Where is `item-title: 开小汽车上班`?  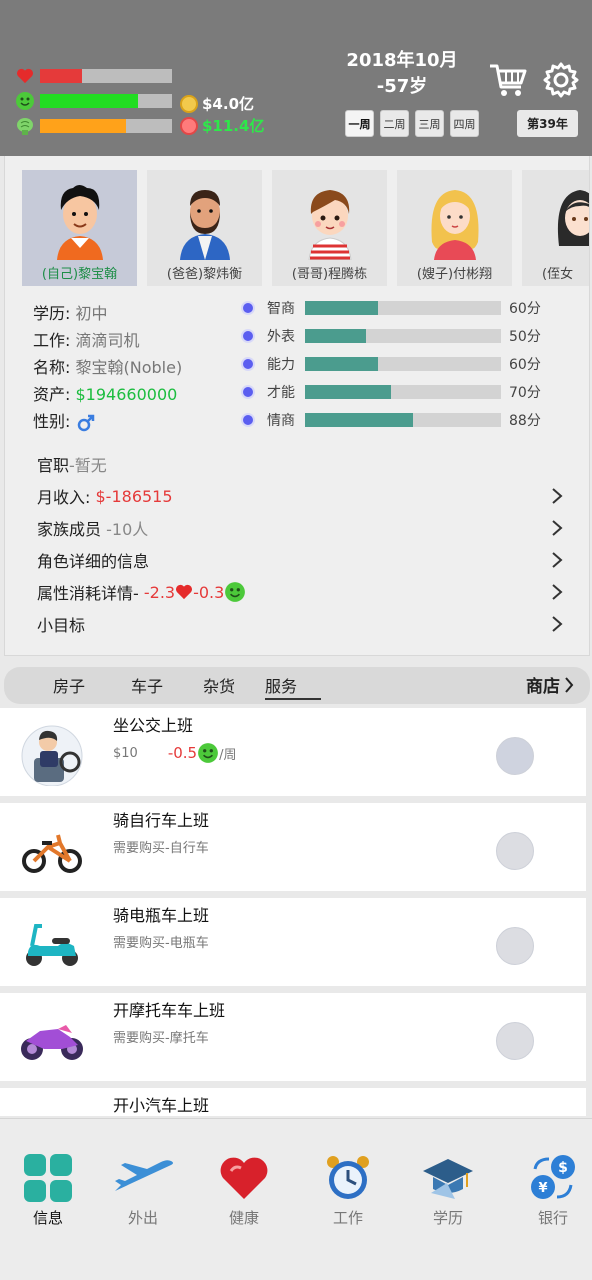 item-title: 开小汽车上班 is located at coordinates (161, 1105).